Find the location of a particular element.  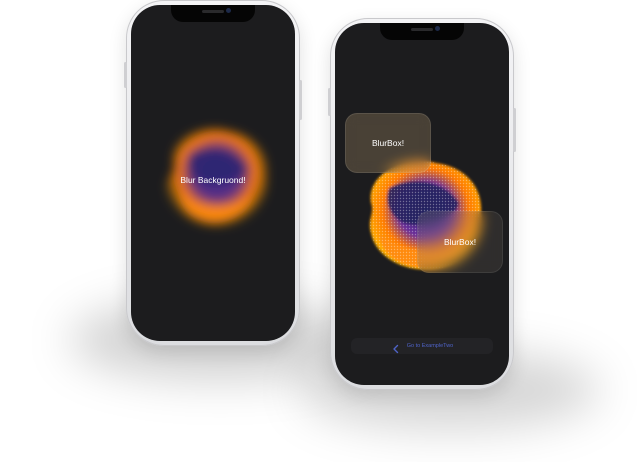

go-to-example-two-button: Go to ExampleTwo is located at coordinates (422, 346).